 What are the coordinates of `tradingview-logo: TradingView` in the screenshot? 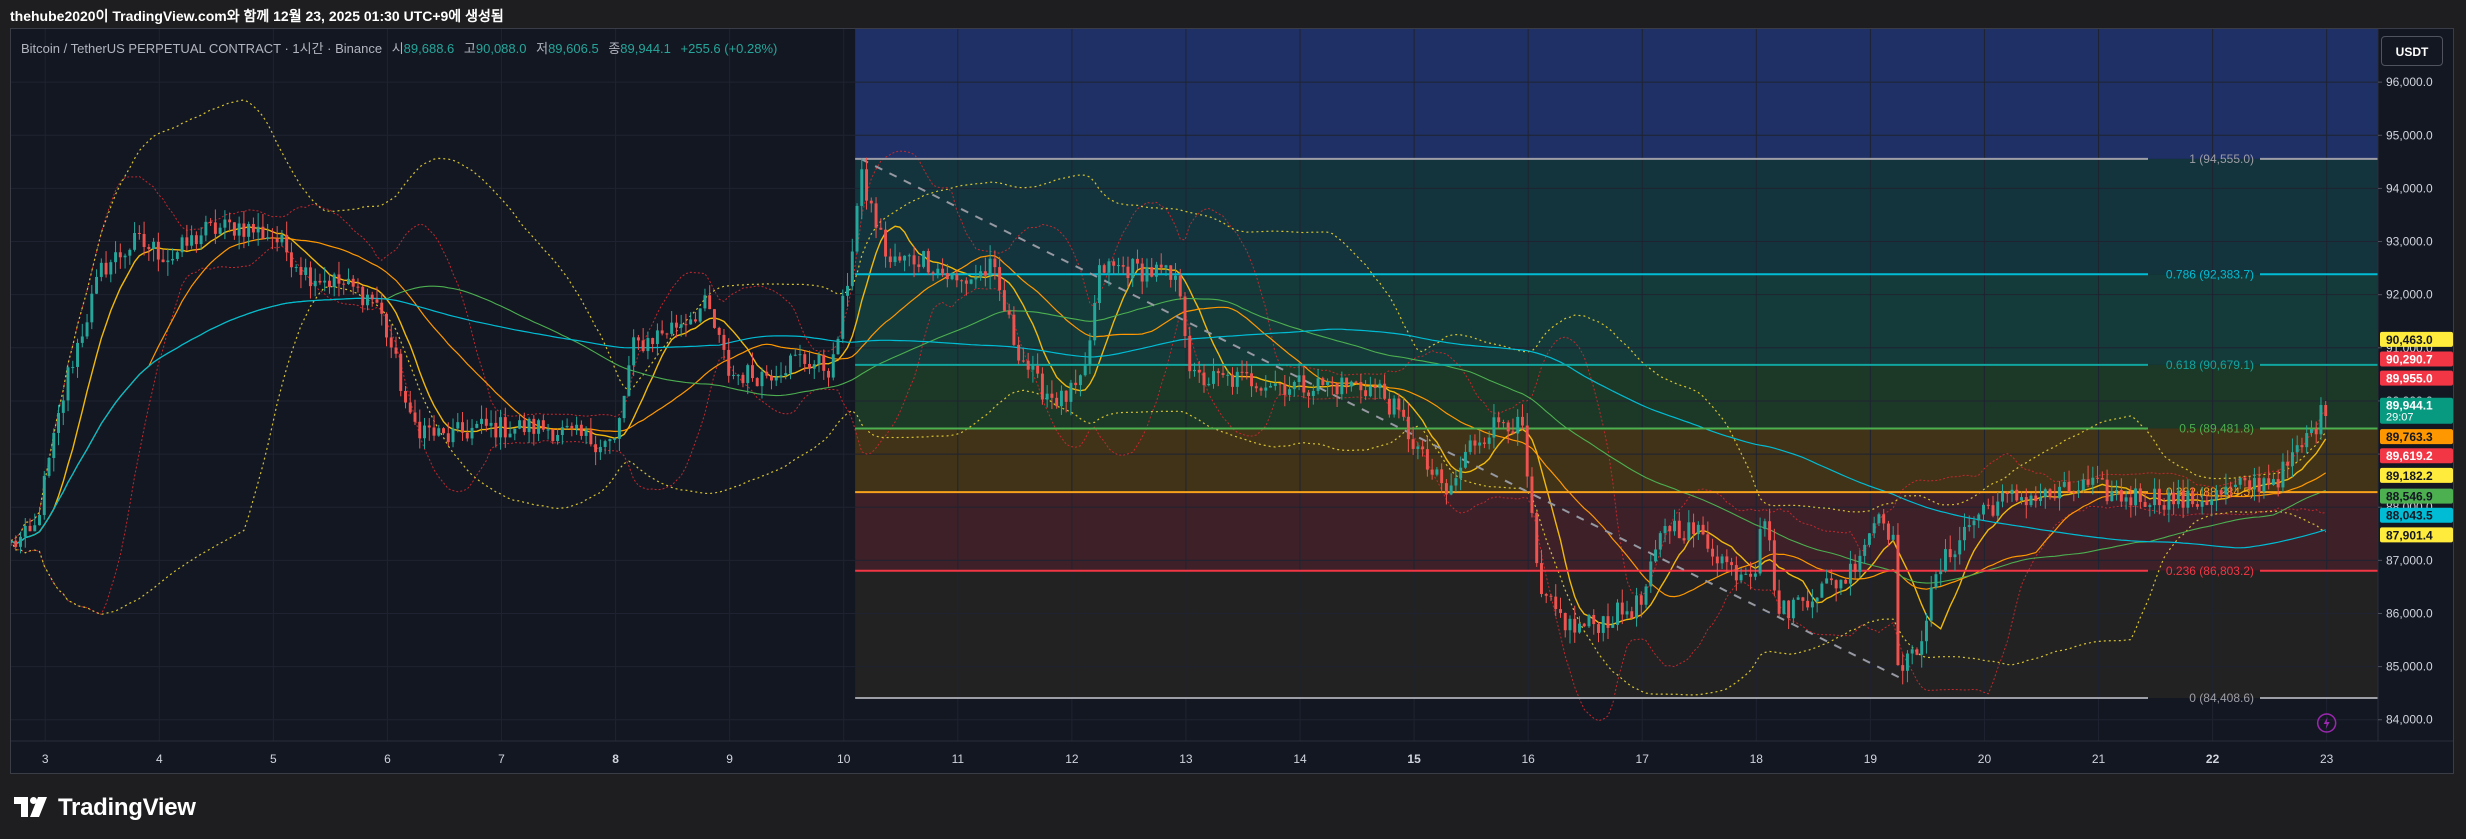 It's located at (105, 808).